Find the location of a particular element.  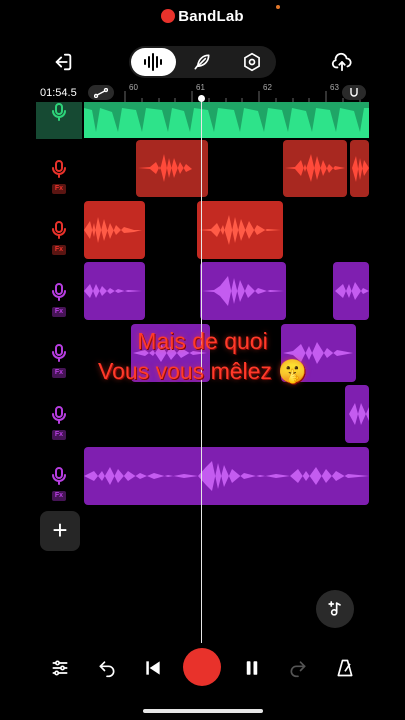

track-2-controls: Fx is located at coordinates (59, 177).